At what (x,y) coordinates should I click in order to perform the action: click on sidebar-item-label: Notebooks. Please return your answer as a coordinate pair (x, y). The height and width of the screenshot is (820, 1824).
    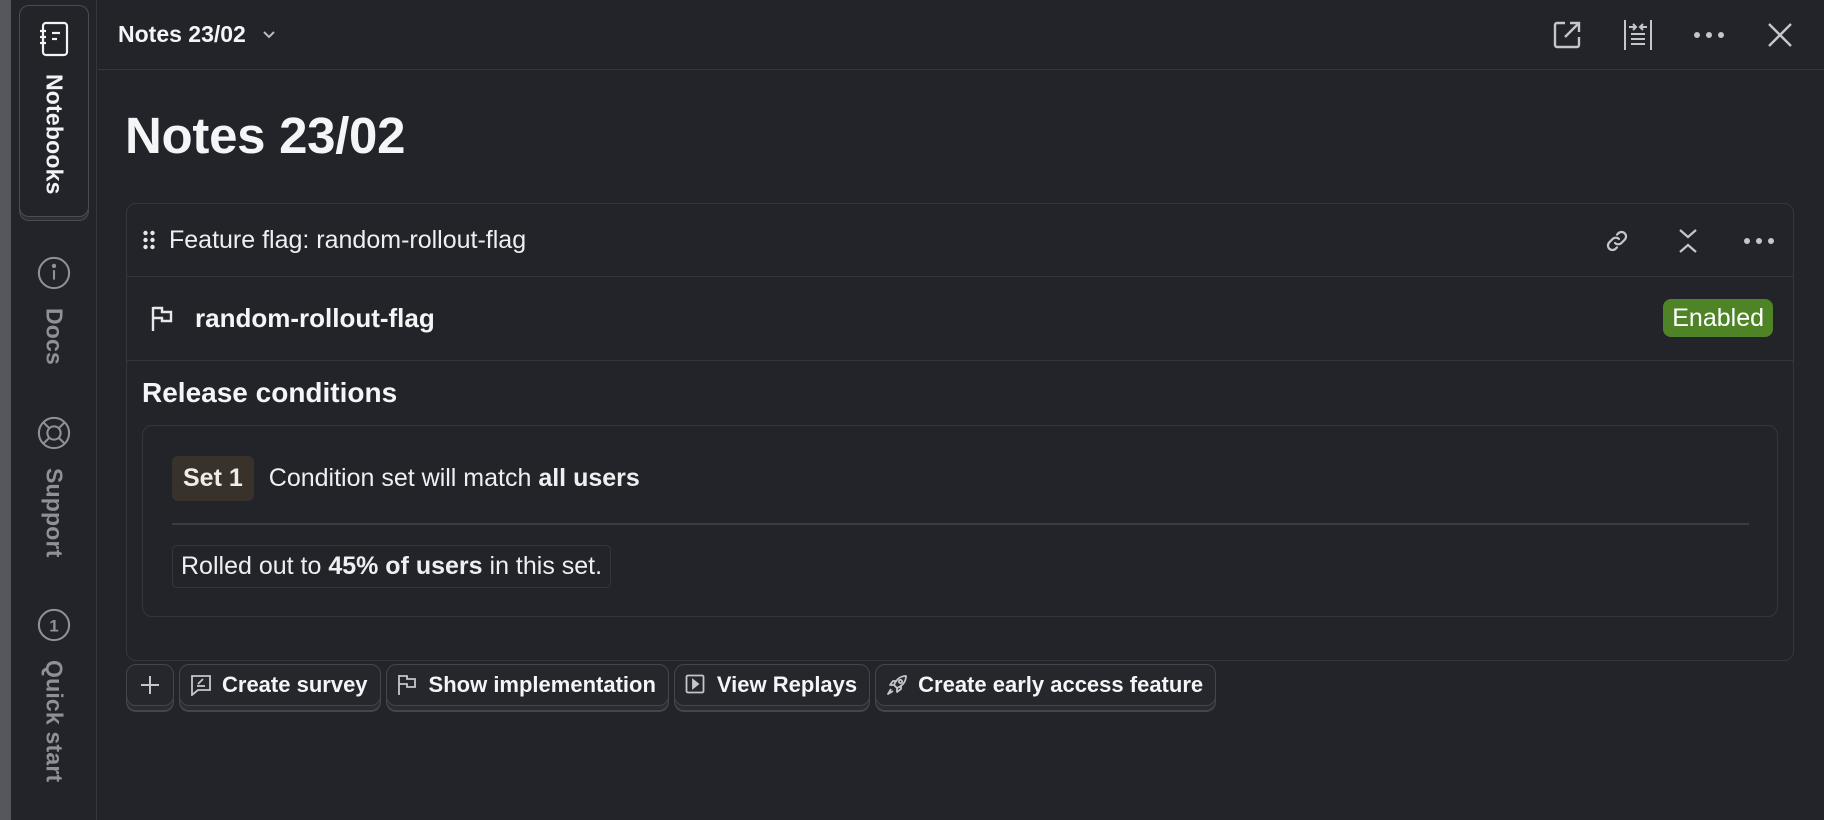
    Looking at the image, I should click on (54, 134).